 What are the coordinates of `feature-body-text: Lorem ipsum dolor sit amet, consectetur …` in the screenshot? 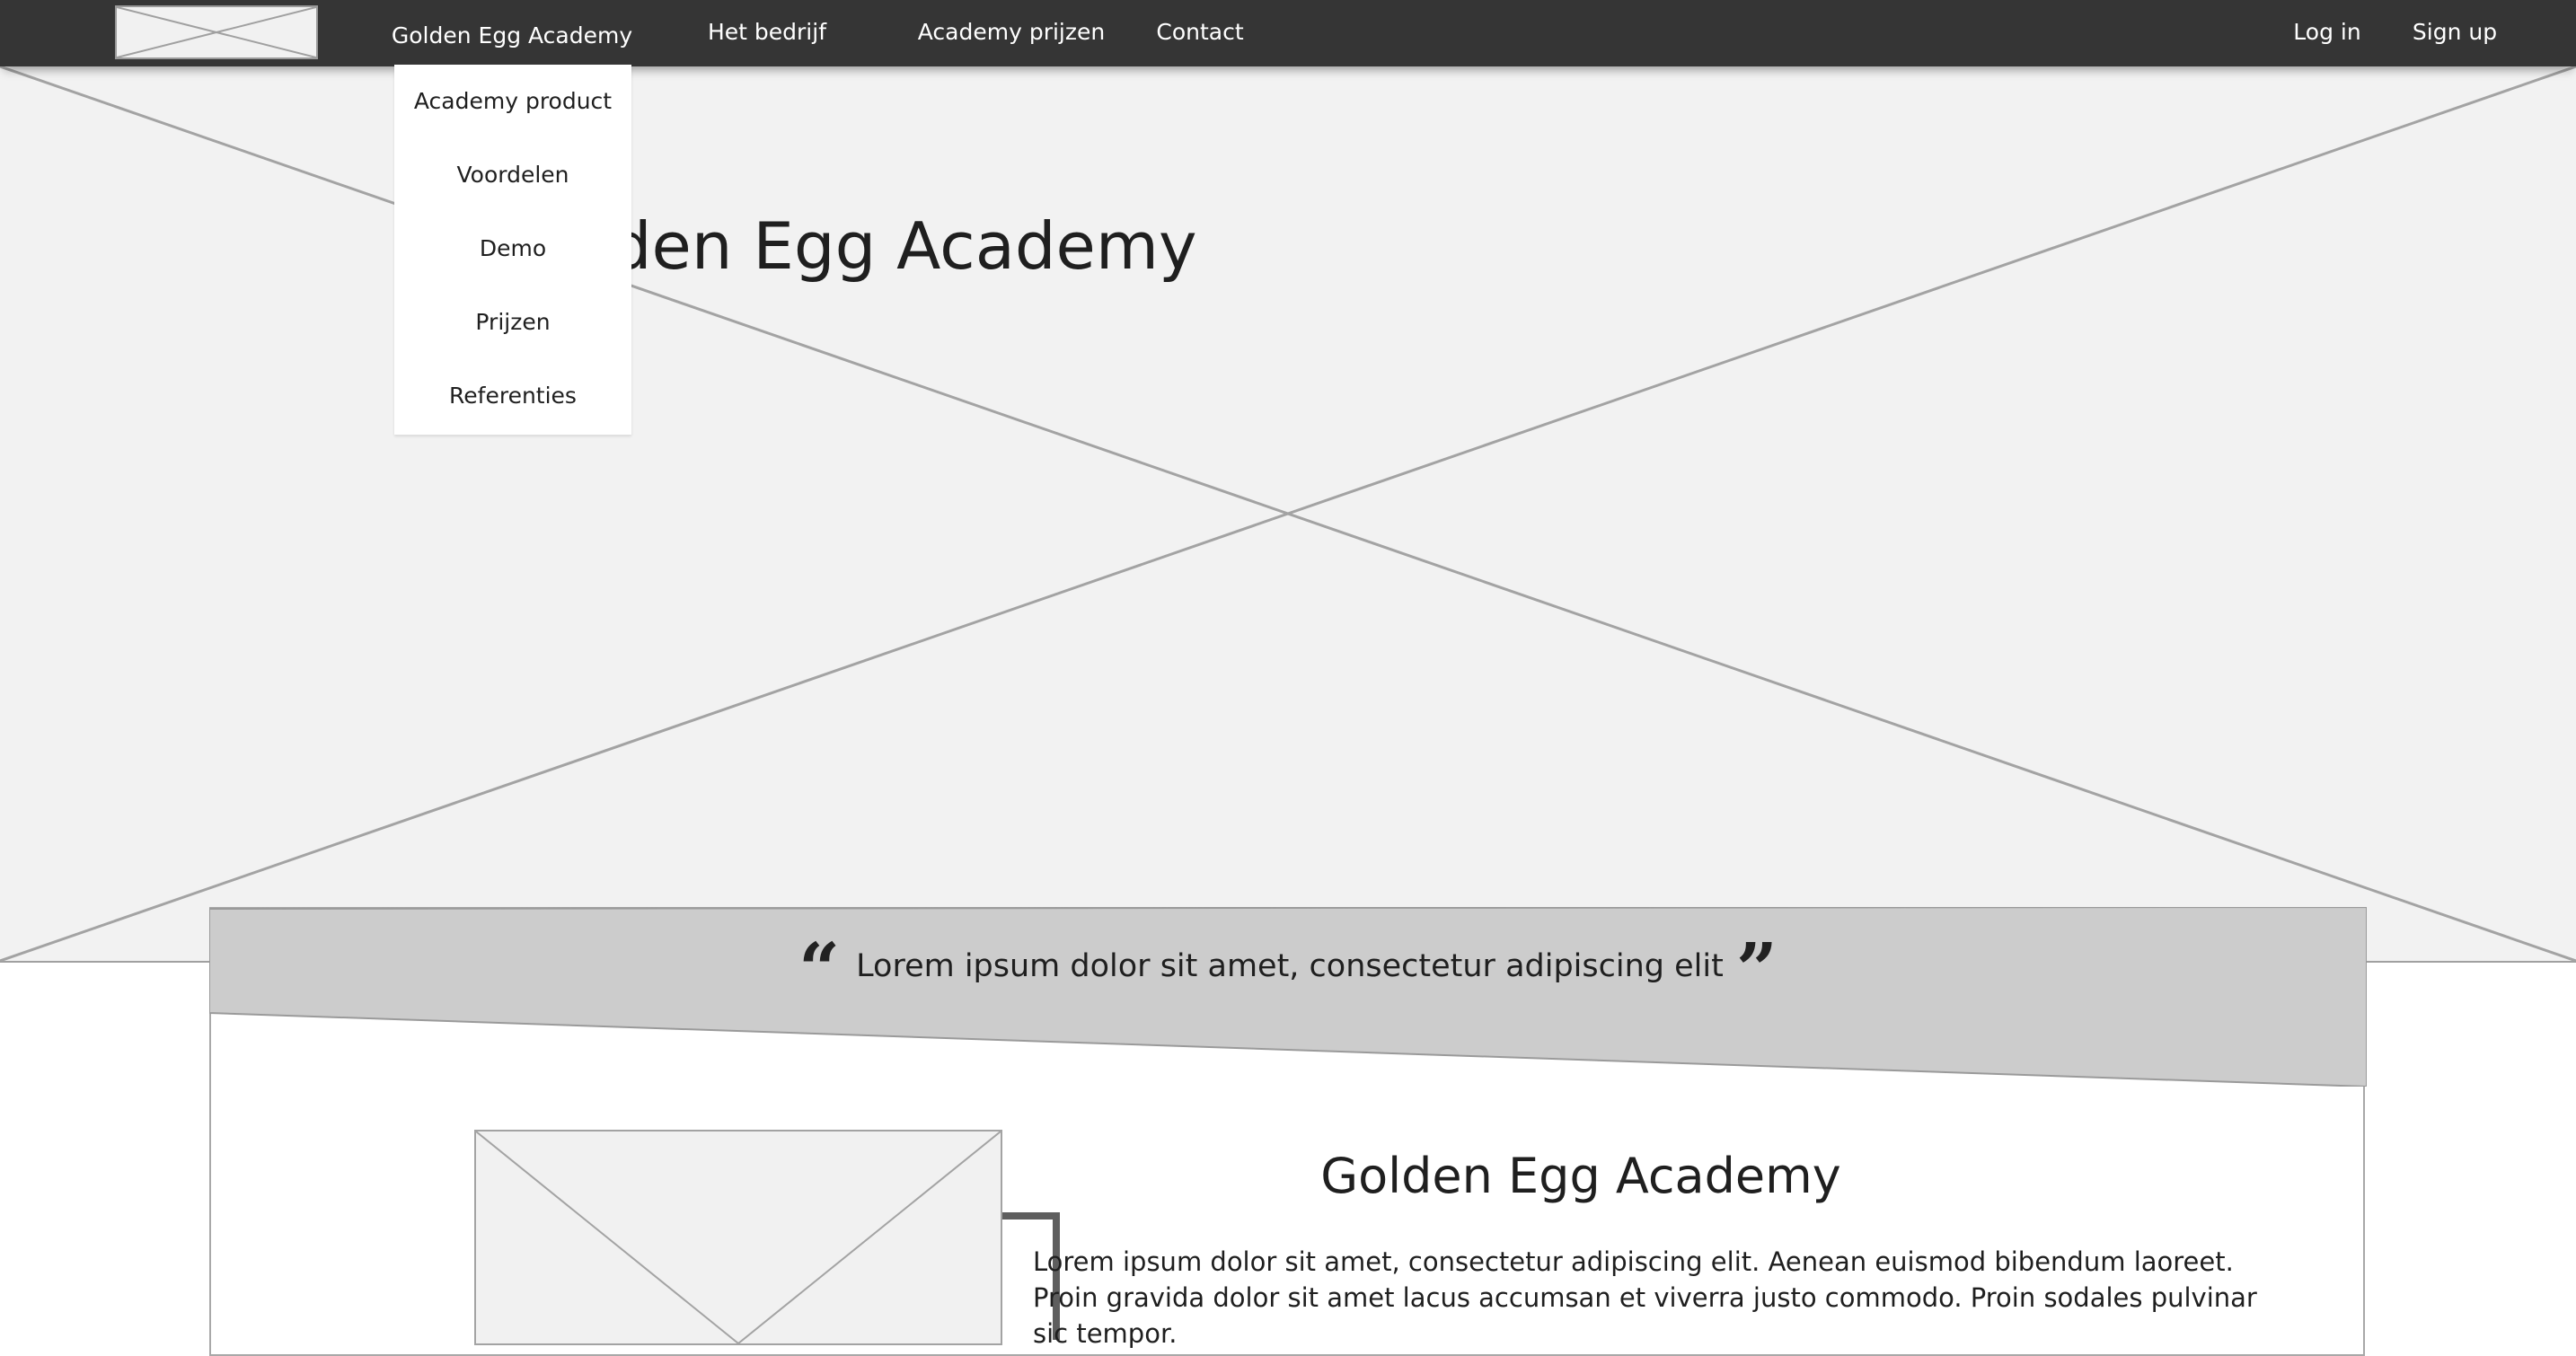 It's located at (1645, 1297).